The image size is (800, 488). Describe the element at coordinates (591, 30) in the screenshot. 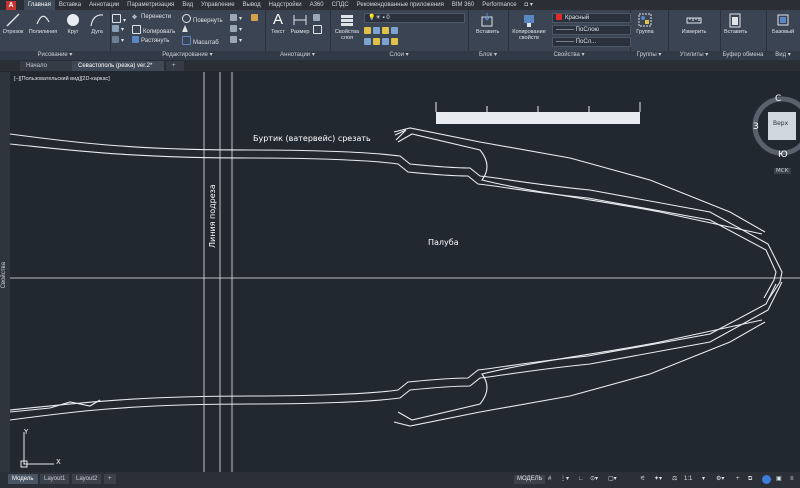

I see `linetype-combo: ——— ПоСлою` at that location.